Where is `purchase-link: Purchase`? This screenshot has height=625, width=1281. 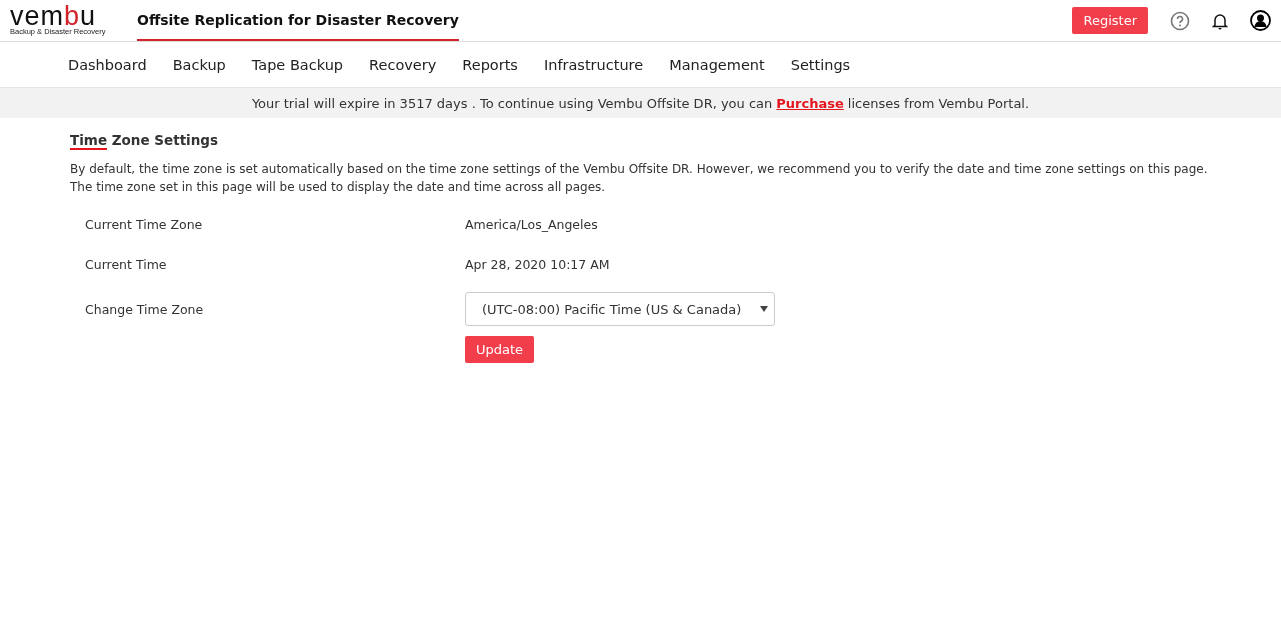 purchase-link: Purchase is located at coordinates (810, 103).